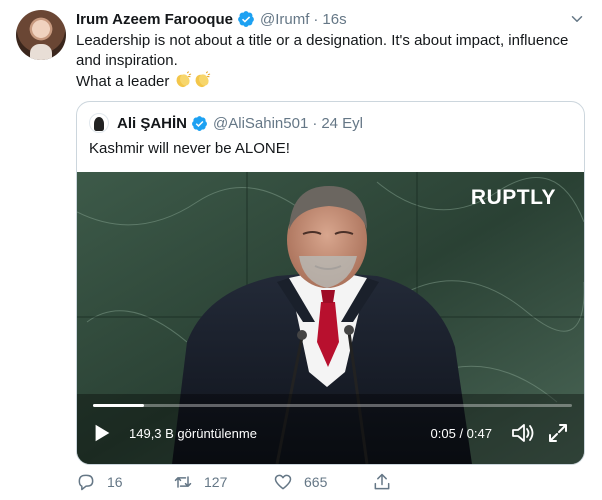 This screenshot has width=602, height=500. I want to click on share-icon, so click(382, 481).